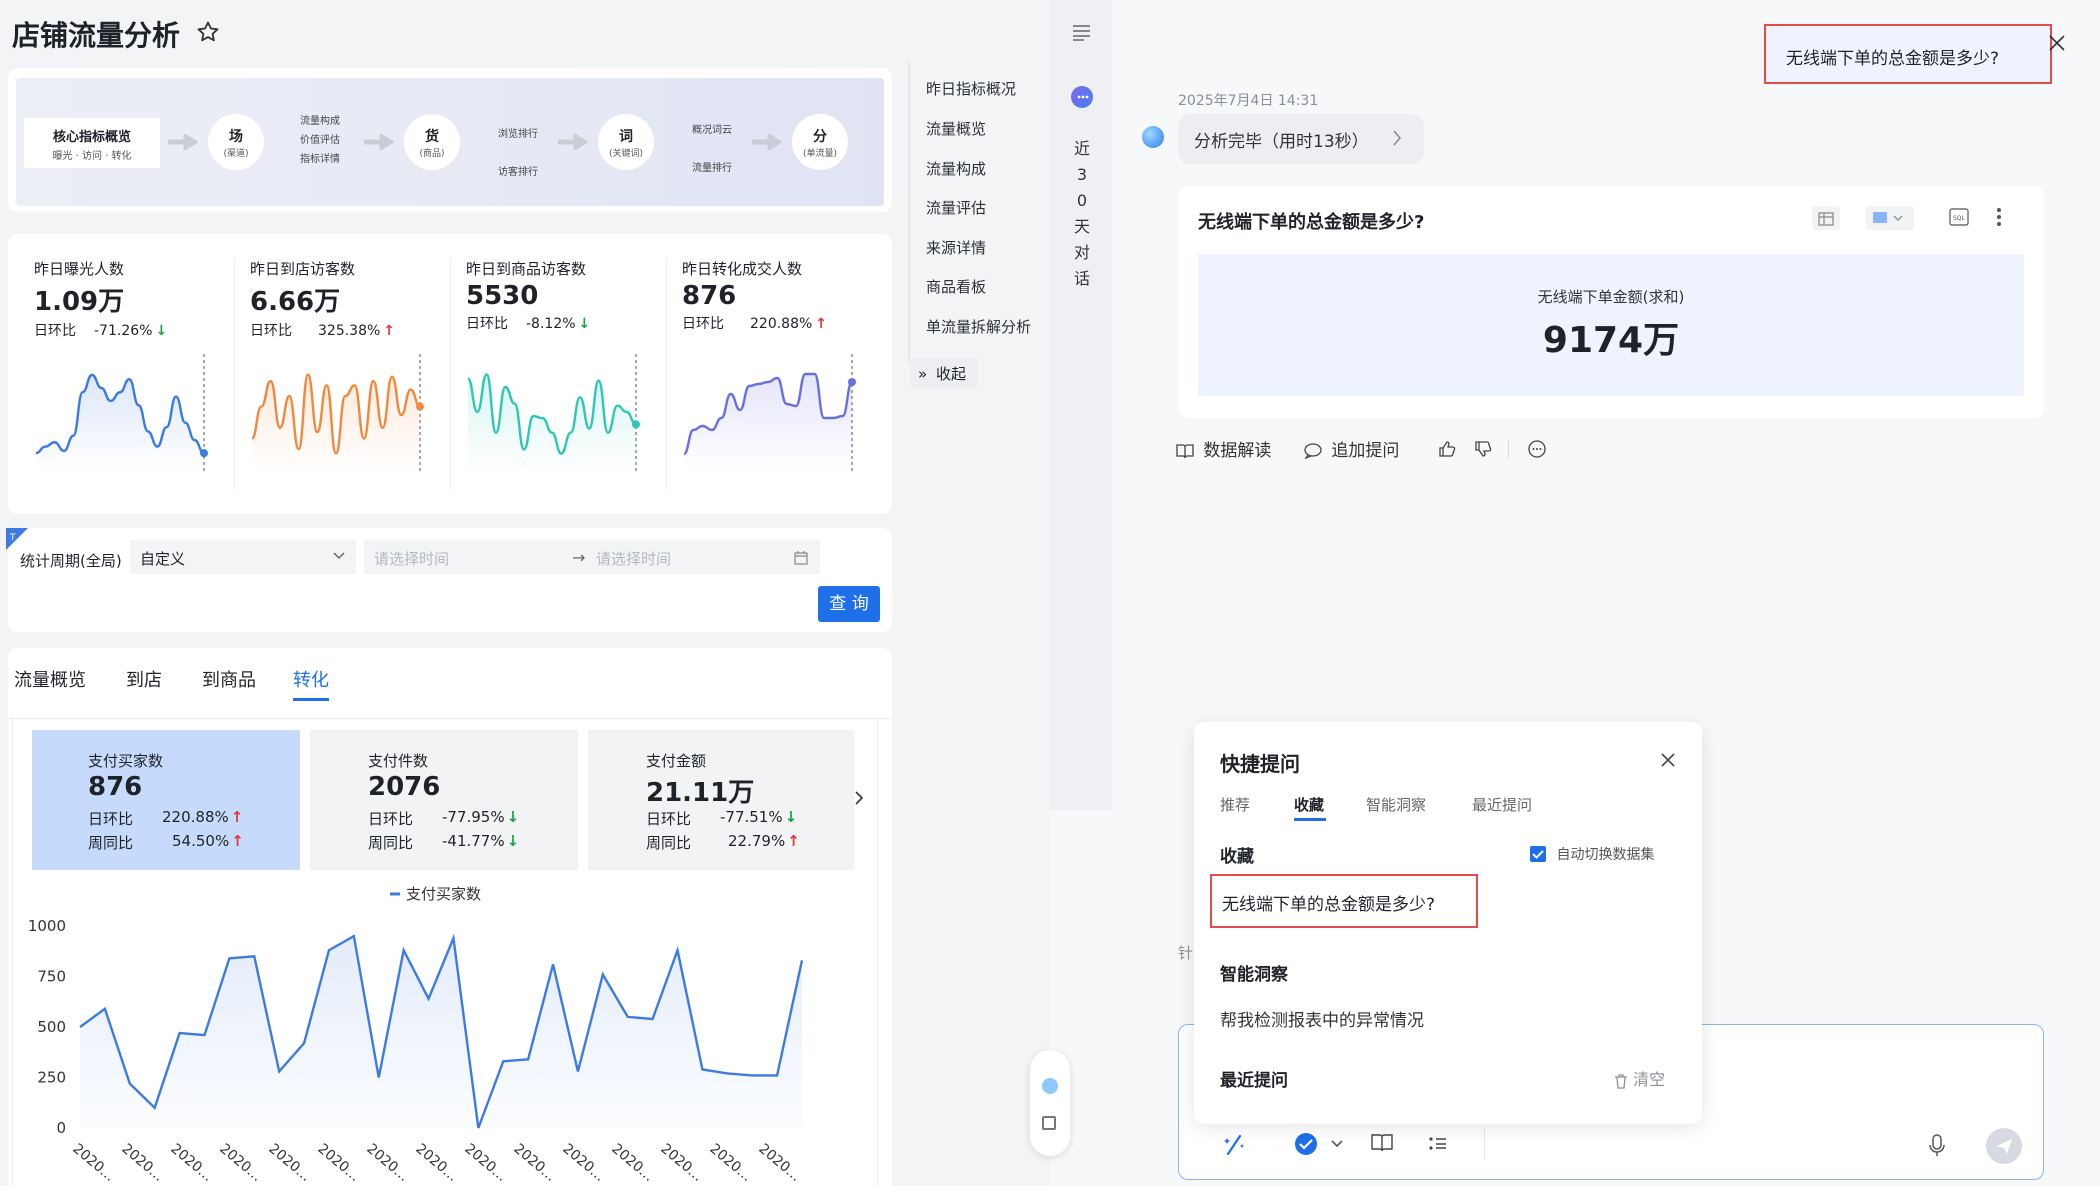 Image resolution: width=2100 pixels, height=1186 pixels. I want to click on metric-cmp-value: 54.50%, so click(201, 841).